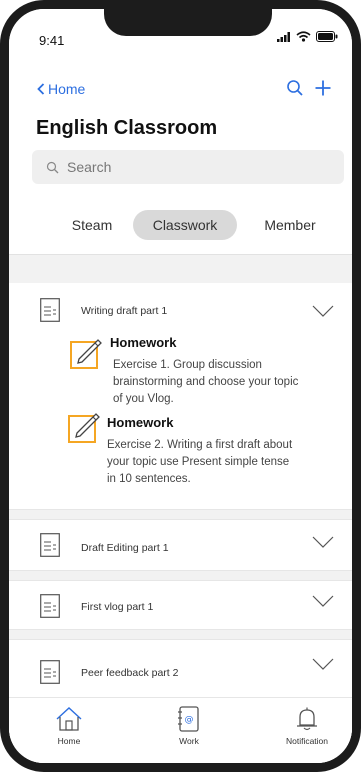 Image resolution: width=361 pixels, height=772 pixels. I want to click on bottom-nav-label: Notification, so click(307, 741).